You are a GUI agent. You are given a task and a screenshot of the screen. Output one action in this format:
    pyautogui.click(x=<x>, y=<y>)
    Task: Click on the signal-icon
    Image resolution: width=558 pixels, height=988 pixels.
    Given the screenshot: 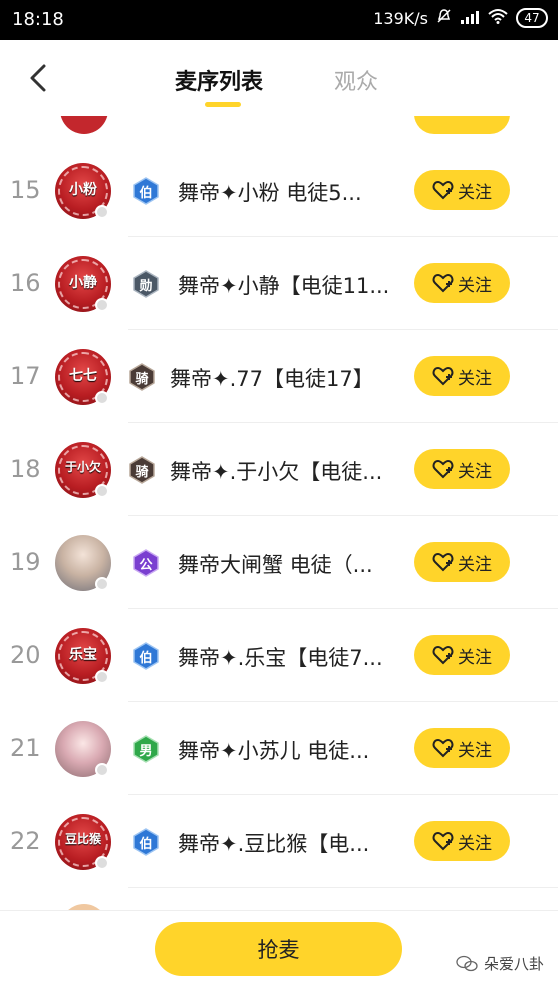 What is the action you would take?
    pyautogui.click(x=470, y=18)
    